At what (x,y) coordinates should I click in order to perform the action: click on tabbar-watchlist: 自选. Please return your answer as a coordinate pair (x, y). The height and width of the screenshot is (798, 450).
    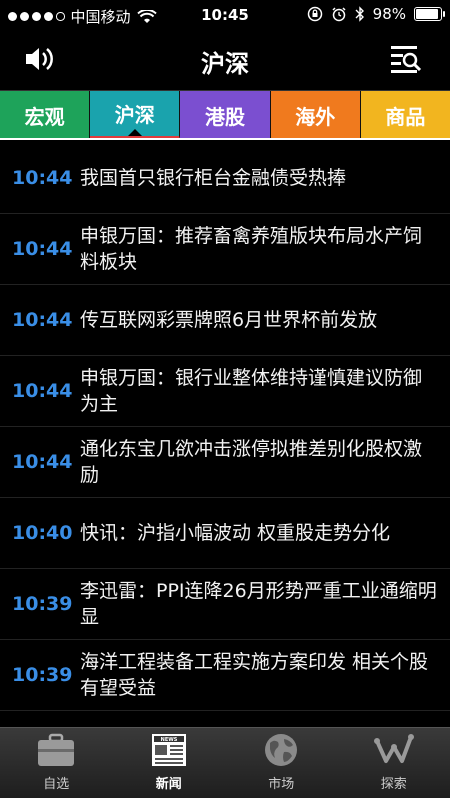
    Looking at the image, I should click on (56, 763).